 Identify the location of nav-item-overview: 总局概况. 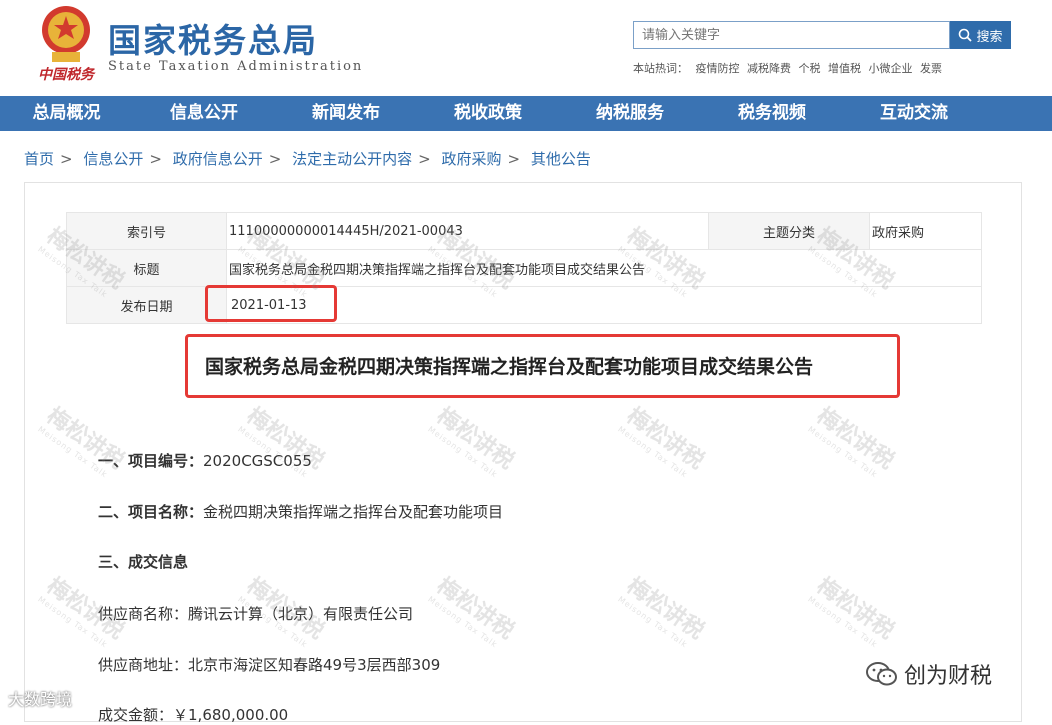
(66, 113).